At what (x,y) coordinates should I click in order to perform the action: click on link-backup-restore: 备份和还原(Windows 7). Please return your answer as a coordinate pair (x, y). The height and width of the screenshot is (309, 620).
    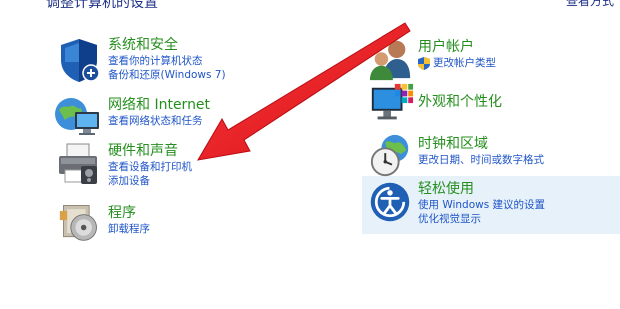
    Looking at the image, I should click on (167, 75).